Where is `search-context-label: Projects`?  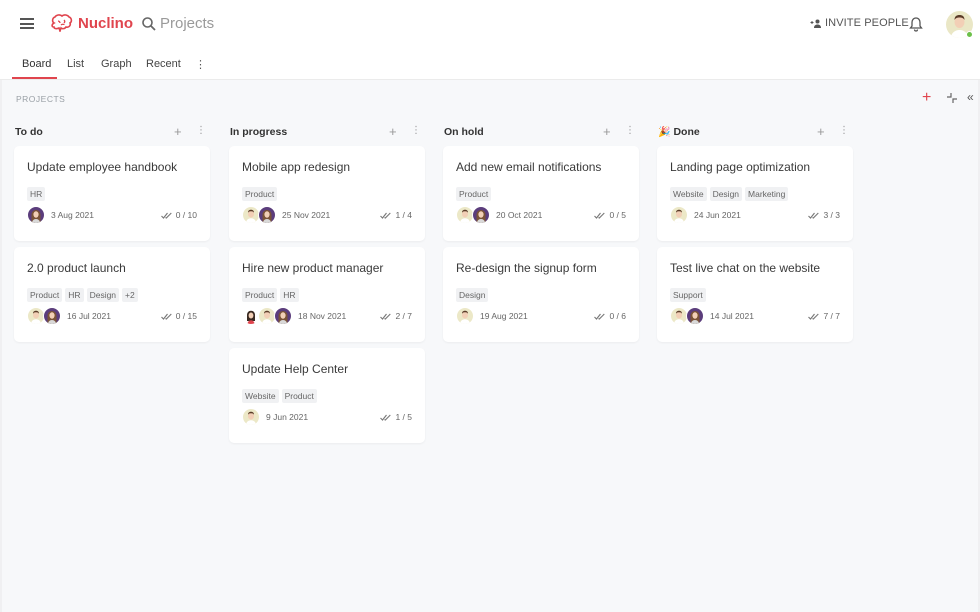
search-context-label: Projects is located at coordinates (187, 23).